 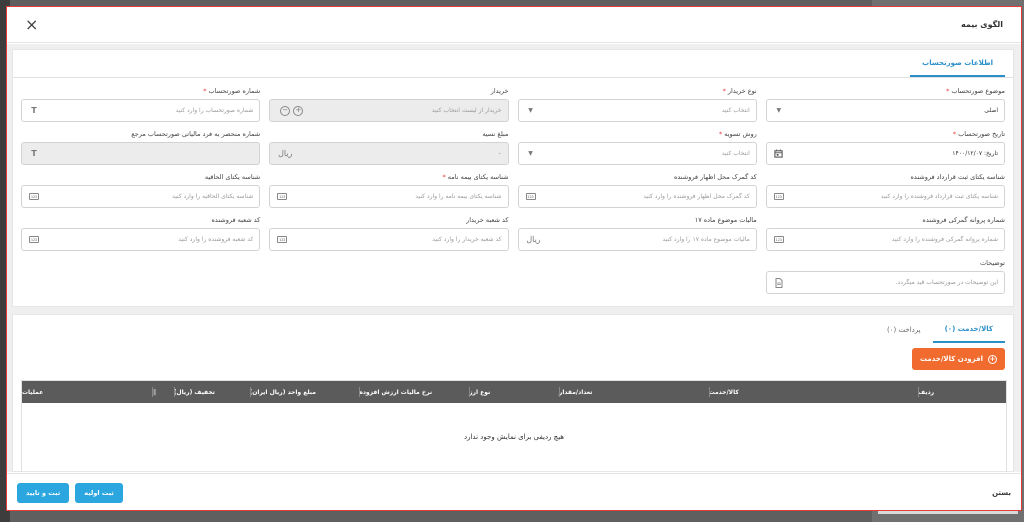 What do you see at coordinates (141, 196) in the screenshot?
I see `addendum-id-input: شناسه یکتای الحاقیه را وارد کنید 123` at bounding box center [141, 196].